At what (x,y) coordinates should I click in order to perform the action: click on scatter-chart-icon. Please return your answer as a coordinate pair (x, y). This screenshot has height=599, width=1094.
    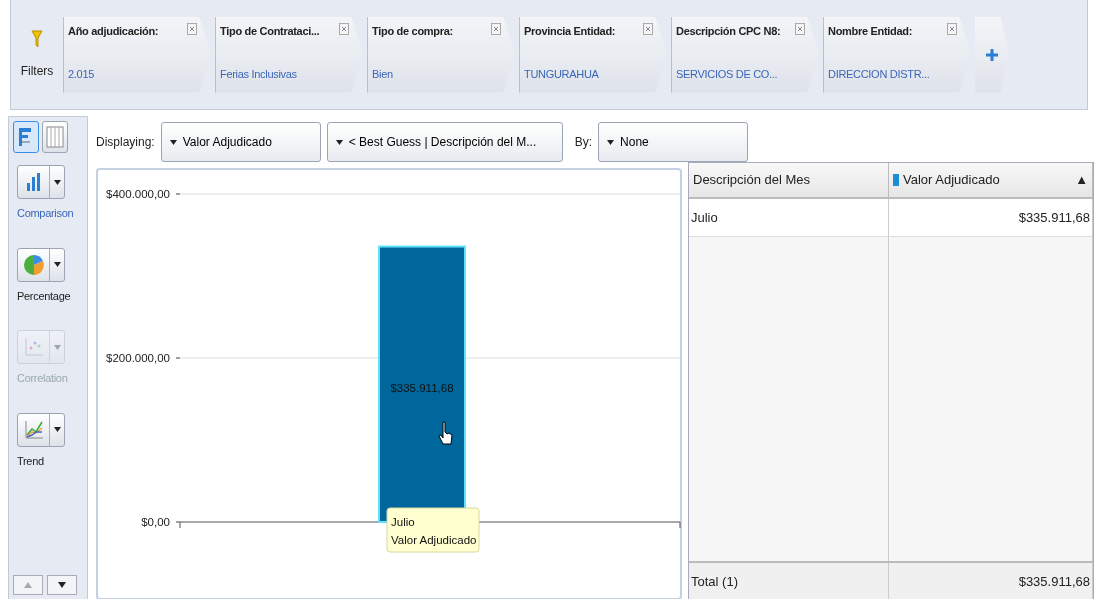
    Looking at the image, I should click on (33, 347).